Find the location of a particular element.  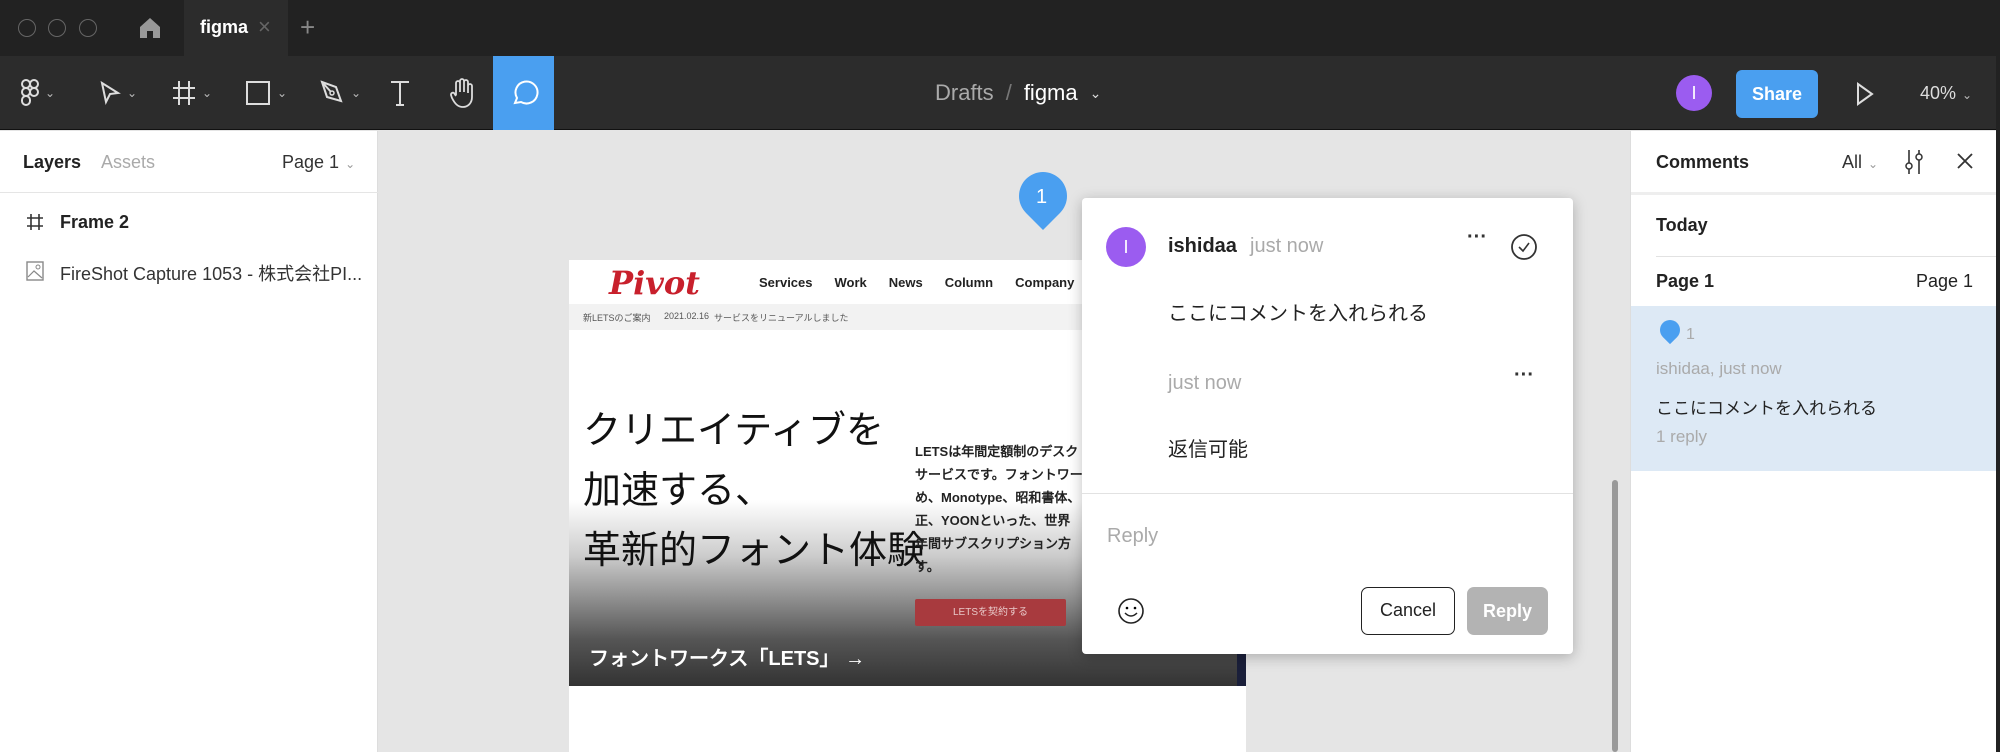

image-icon is located at coordinates (35, 271).